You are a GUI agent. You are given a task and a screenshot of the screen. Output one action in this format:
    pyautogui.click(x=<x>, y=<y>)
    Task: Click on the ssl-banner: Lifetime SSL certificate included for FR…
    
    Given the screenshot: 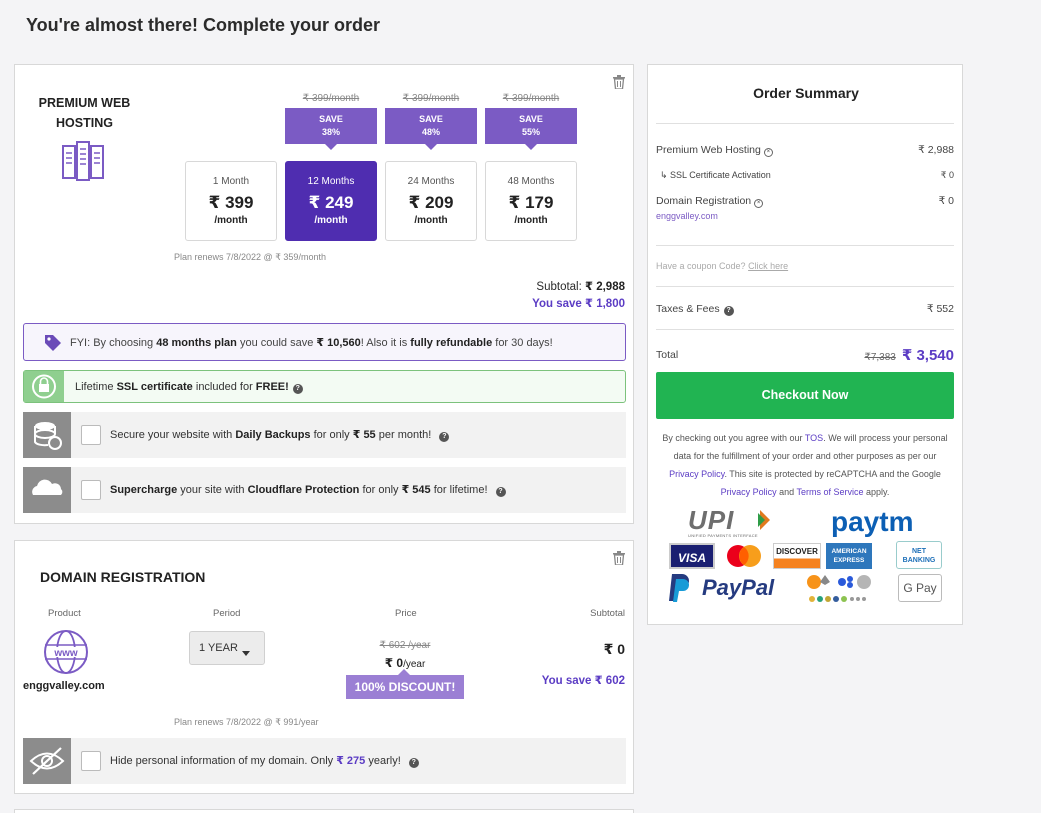 What is the action you would take?
    pyautogui.click(x=324, y=386)
    